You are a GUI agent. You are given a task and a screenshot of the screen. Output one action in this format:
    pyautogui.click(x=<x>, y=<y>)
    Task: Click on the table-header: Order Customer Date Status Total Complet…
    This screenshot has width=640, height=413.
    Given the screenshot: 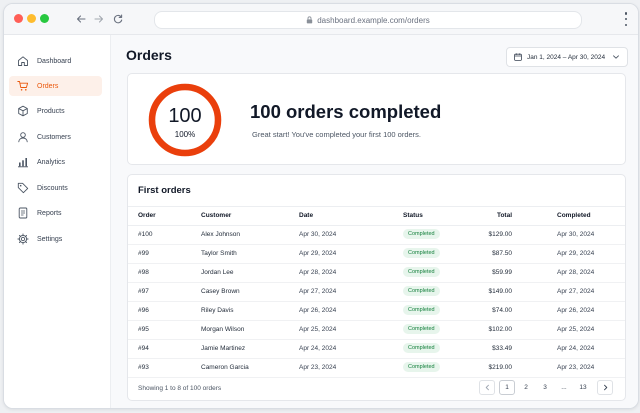 What is the action you would take?
    pyautogui.click(x=376, y=216)
    